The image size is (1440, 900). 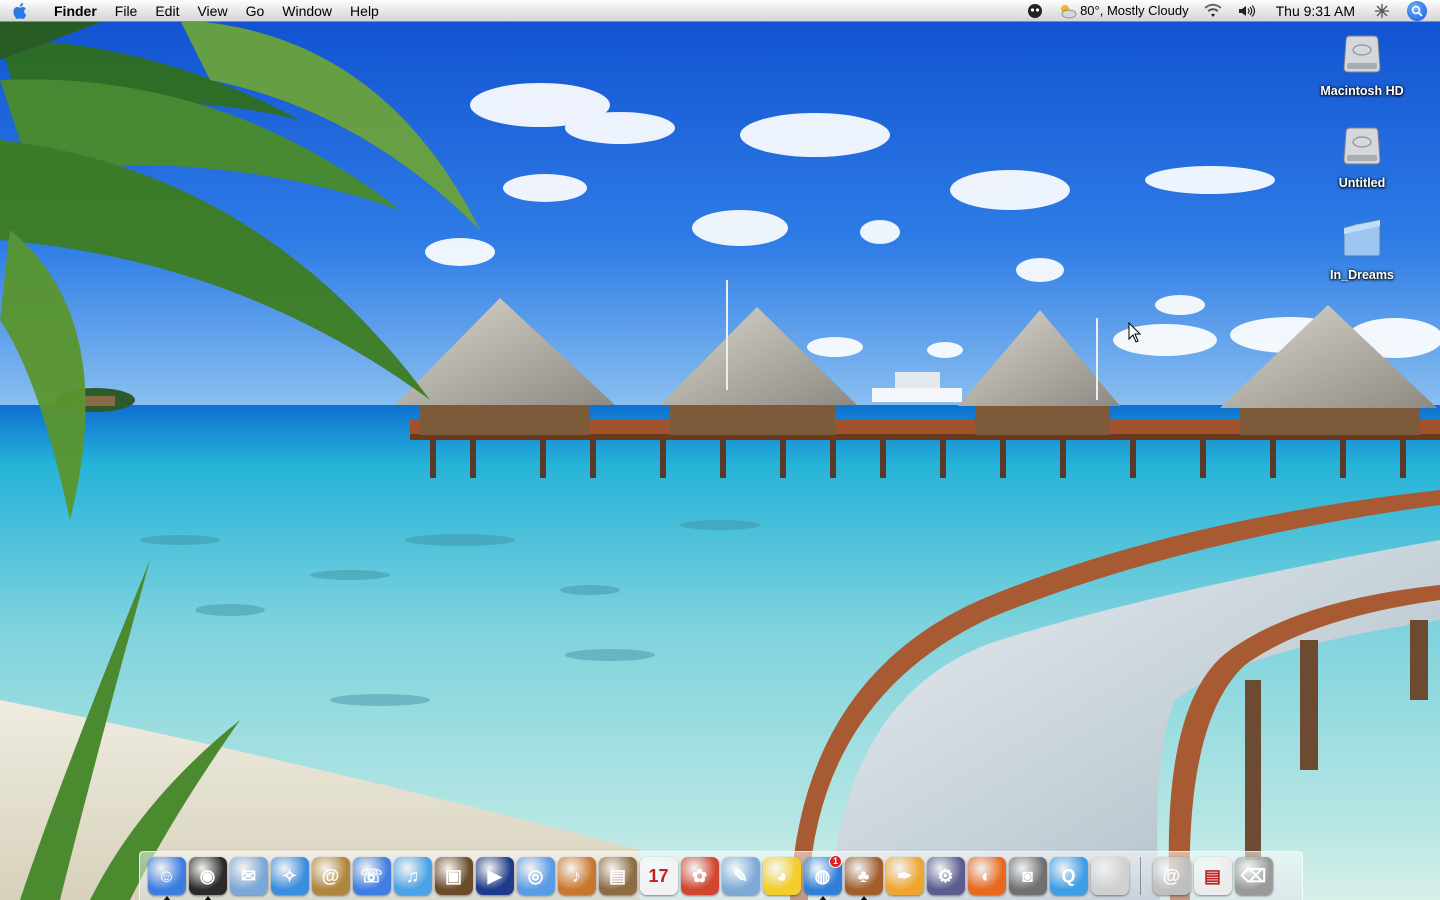 I want to click on document-stack-icon: ▤, so click(x=1212, y=876).